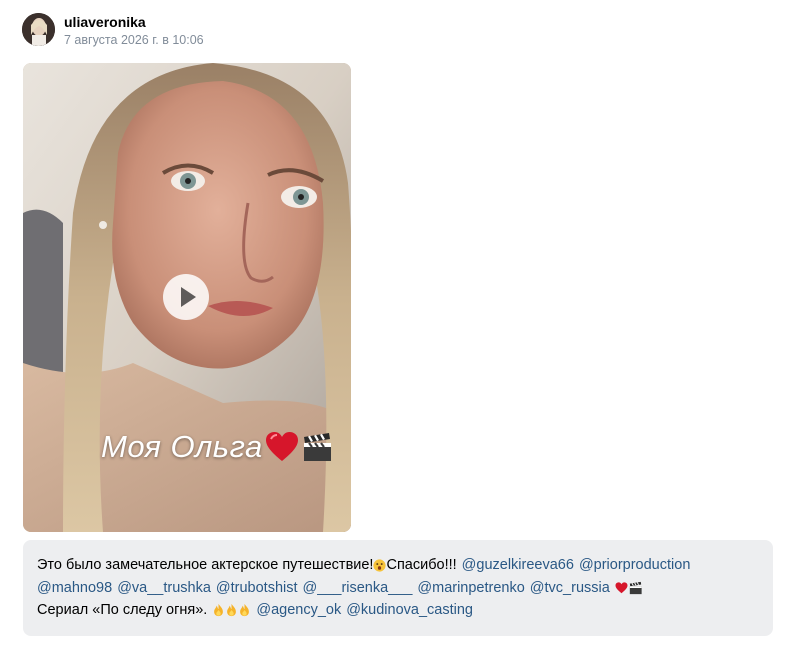 This screenshot has width=787, height=652. What do you see at coordinates (409, 610) in the screenshot?
I see `mention-link: @kudinova_casting` at bounding box center [409, 610].